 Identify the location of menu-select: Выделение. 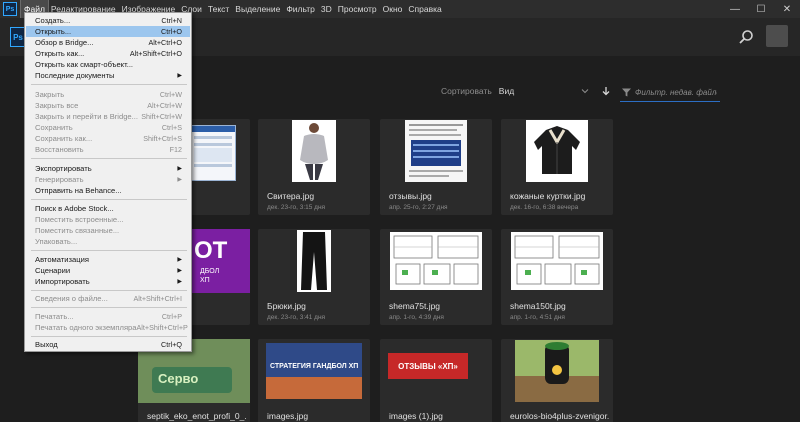
(257, 9).